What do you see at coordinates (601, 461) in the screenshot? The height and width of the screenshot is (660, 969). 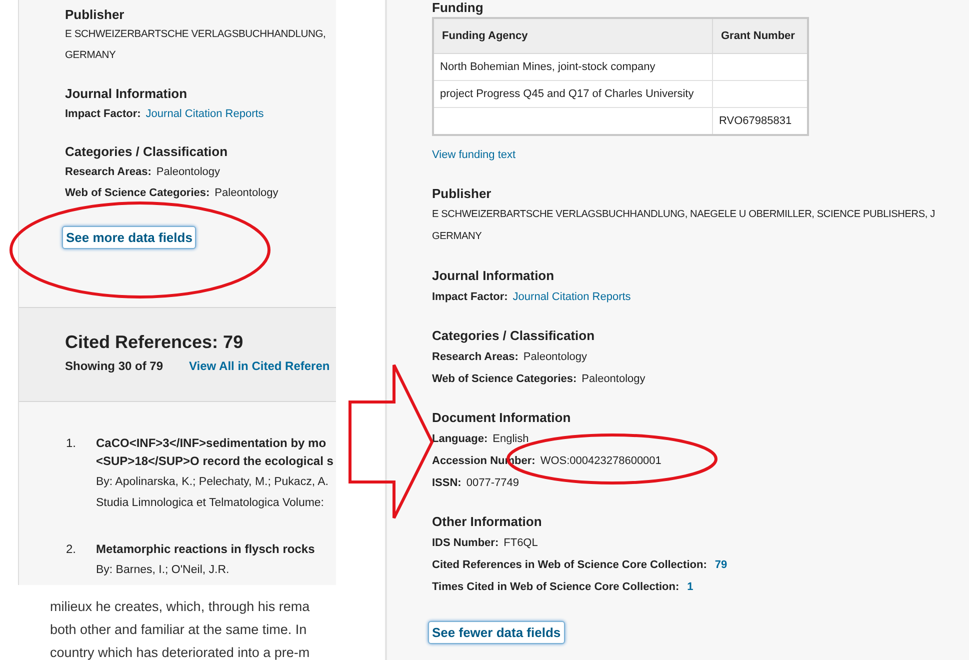 I see `field-value: WOS:000423278600001` at bounding box center [601, 461].